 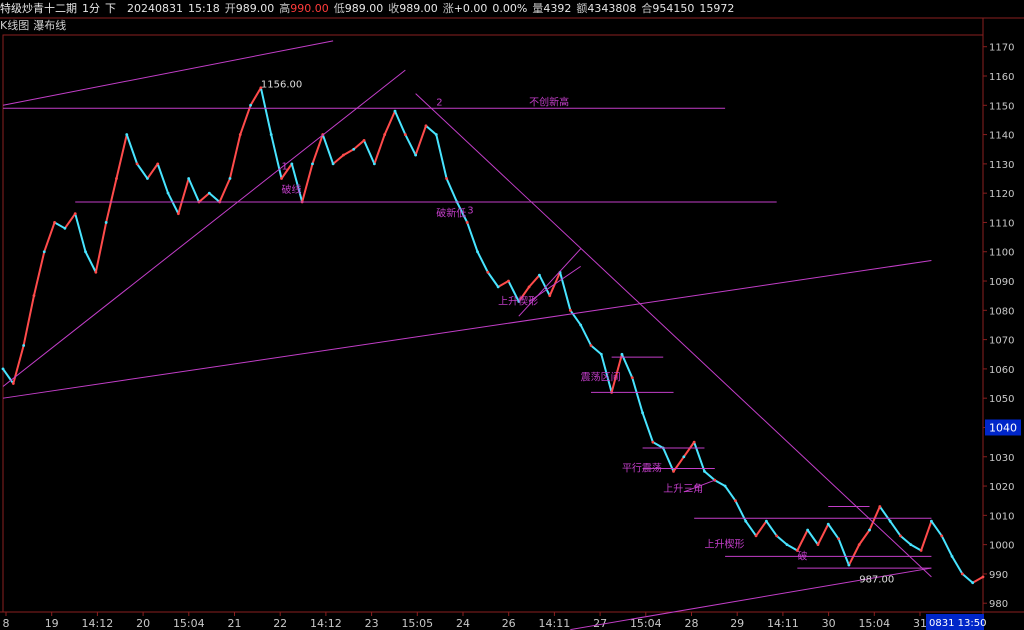 What do you see at coordinates (463, 623) in the screenshot?
I see `x-tick-label: 24` at bounding box center [463, 623].